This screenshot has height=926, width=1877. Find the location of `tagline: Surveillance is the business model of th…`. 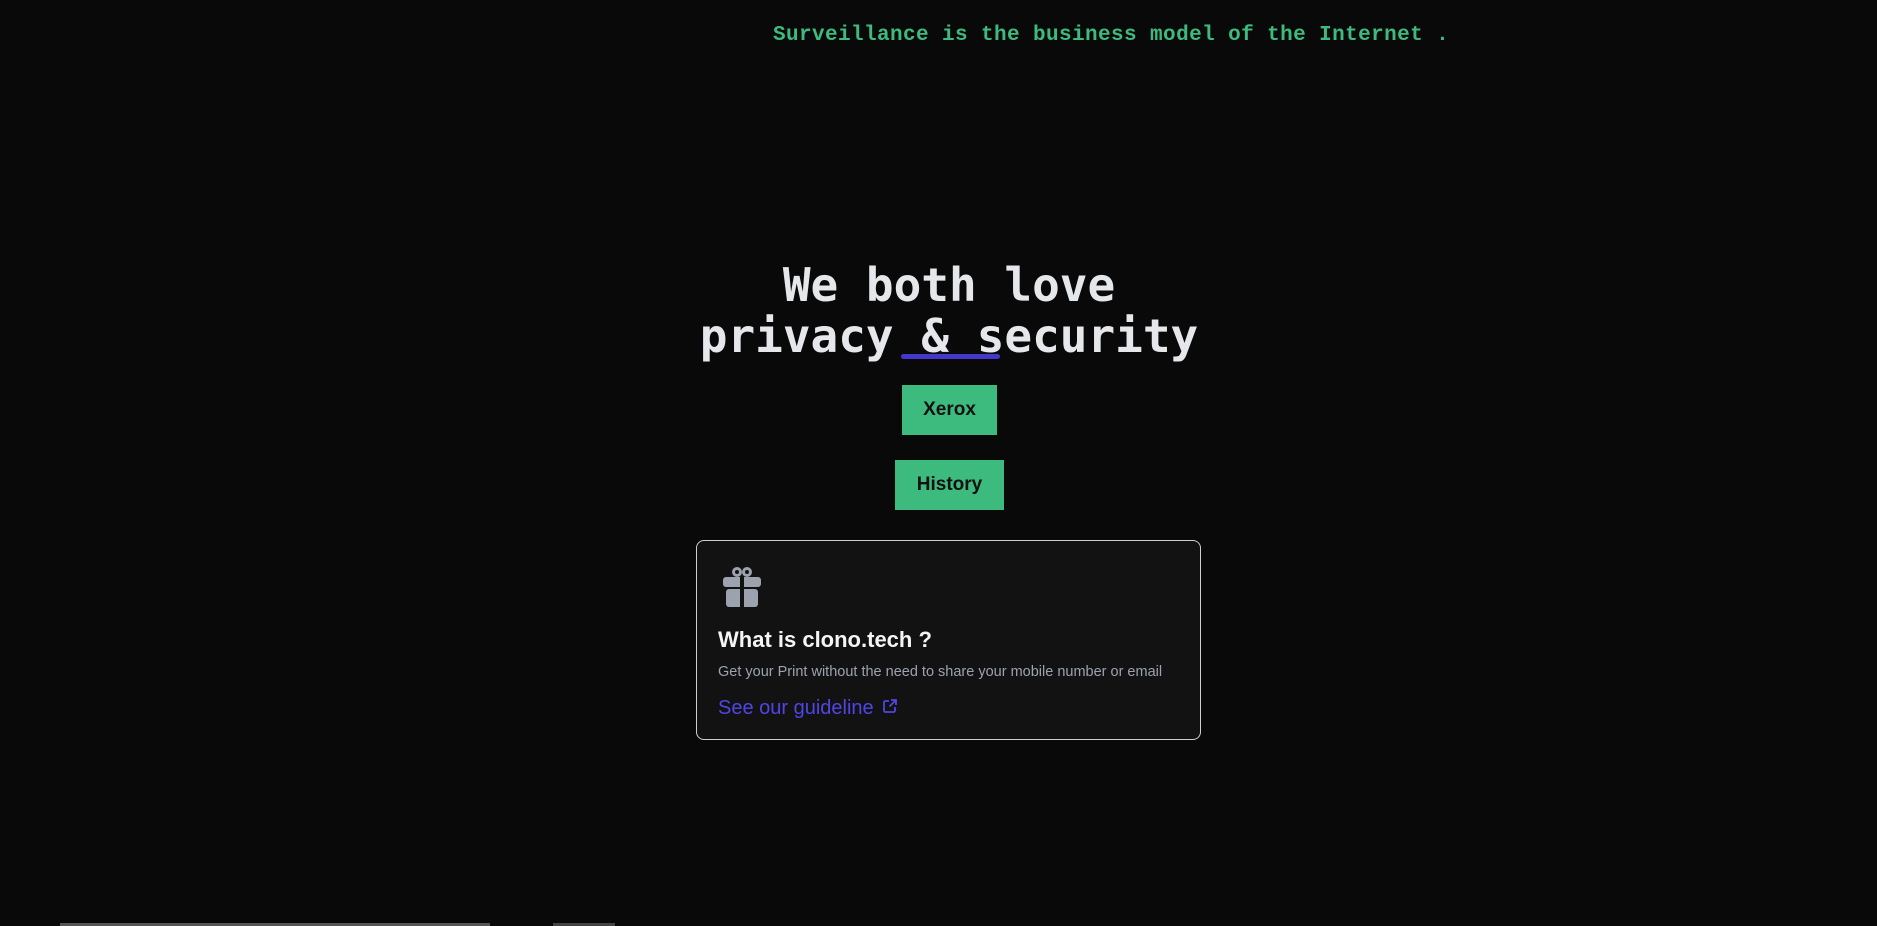

tagline: Surveillance is the business model of th… is located at coordinates (1111, 35).